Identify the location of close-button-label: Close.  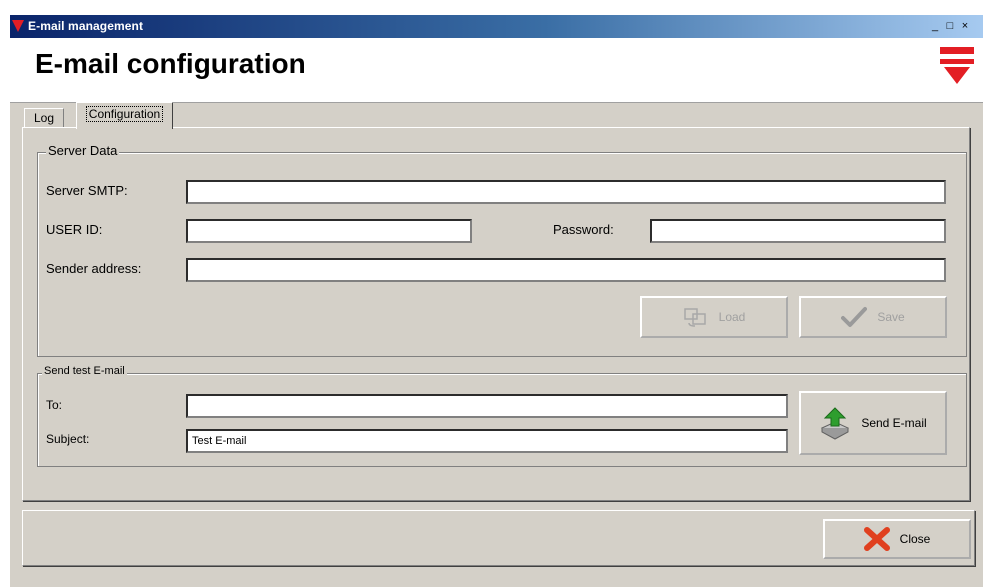
(915, 539).